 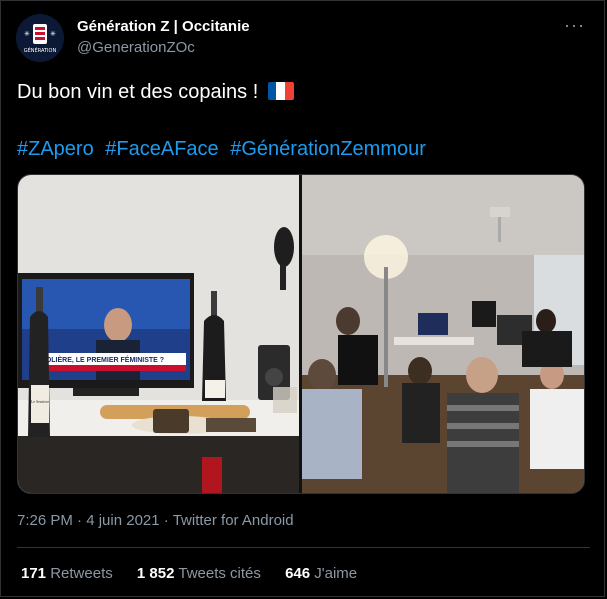 What do you see at coordinates (122, 520) in the screenshot?
I see `tweet-date: 4 juin 2021` at bounding box center [122, 520].